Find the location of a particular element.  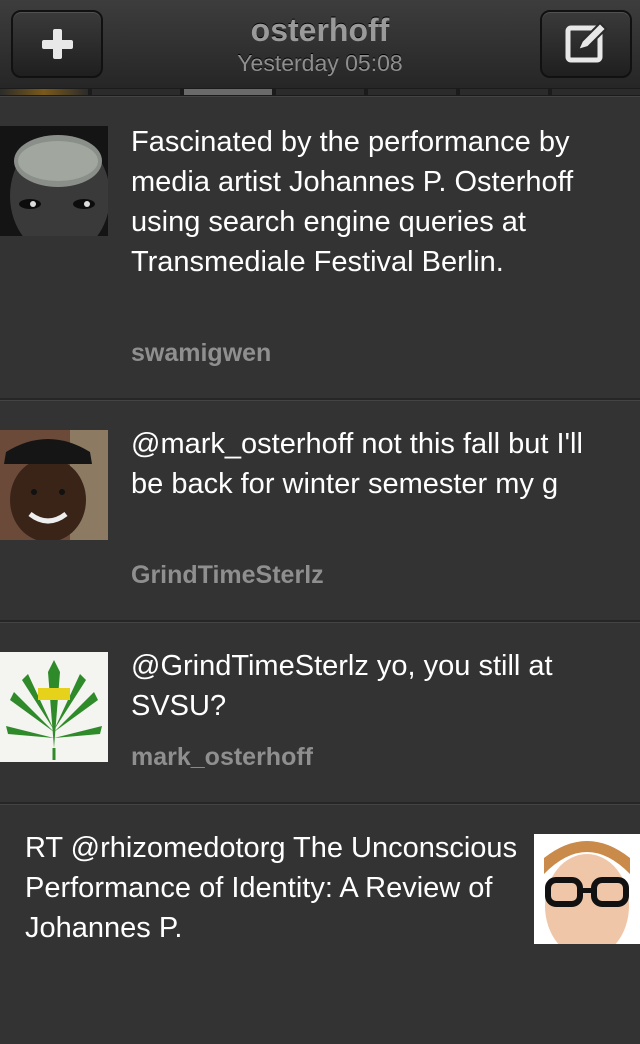

tweet-author: swamigwen is located at coordinates (201, 353).